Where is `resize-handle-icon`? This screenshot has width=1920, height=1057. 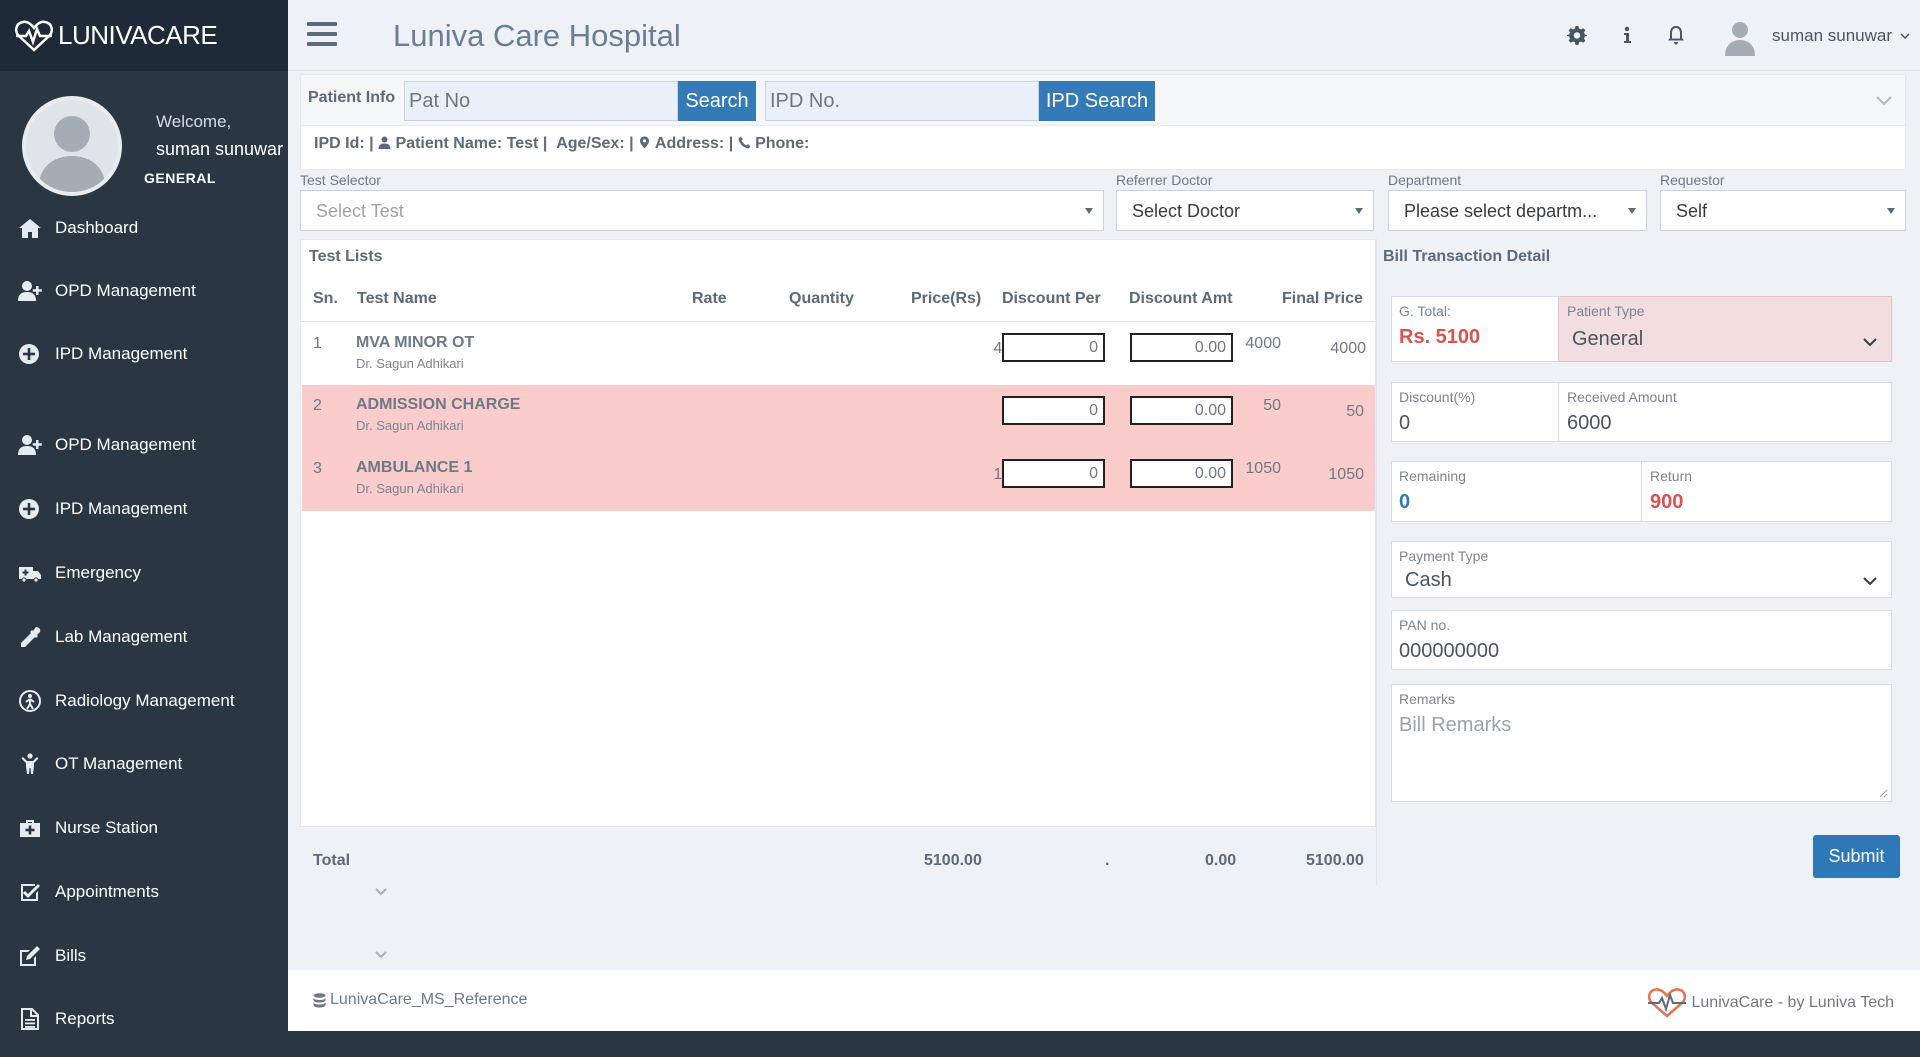 resize-handle-icon is located at coordinates (1883, 793).